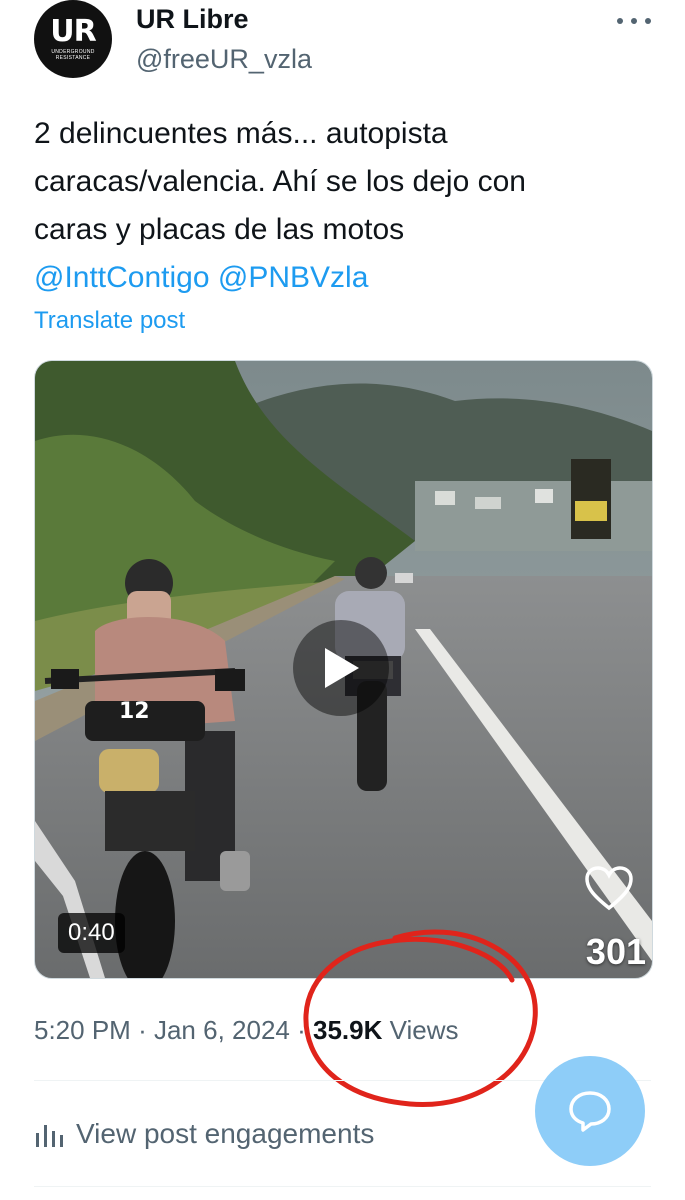 Image resolution: width=685 pixels, height=1200 pixels. What do you see at coordinates (109, 321) in the screenshot?
I see `translate-post-link: Translate post` at bounding box center [109, 321].